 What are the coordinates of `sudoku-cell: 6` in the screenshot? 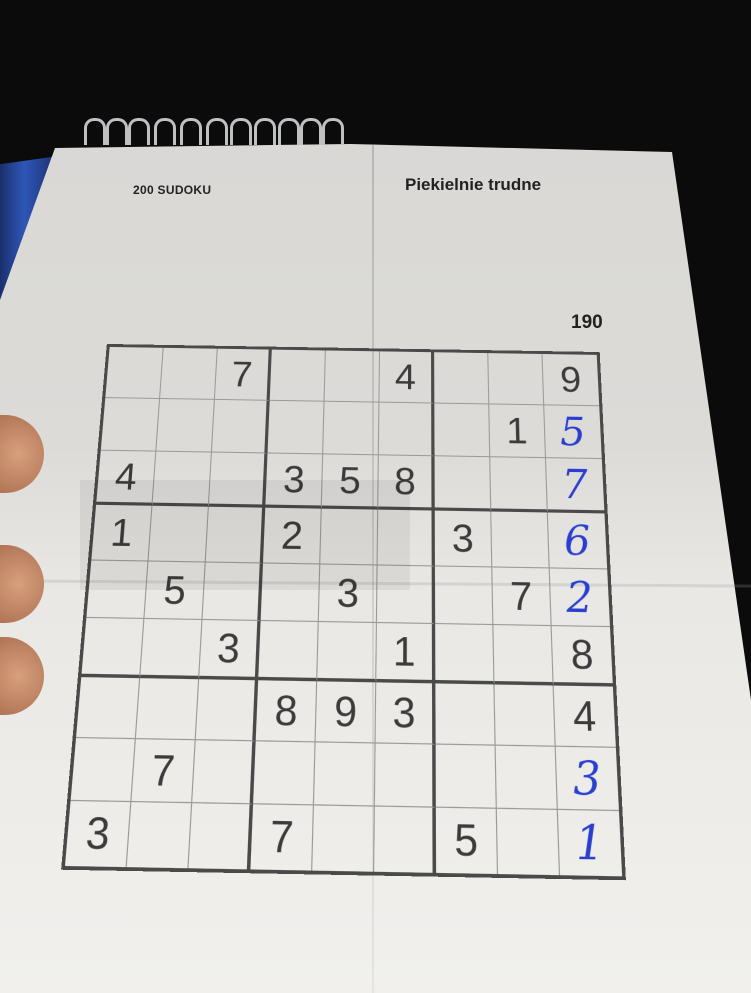 It's located at (577, 541).